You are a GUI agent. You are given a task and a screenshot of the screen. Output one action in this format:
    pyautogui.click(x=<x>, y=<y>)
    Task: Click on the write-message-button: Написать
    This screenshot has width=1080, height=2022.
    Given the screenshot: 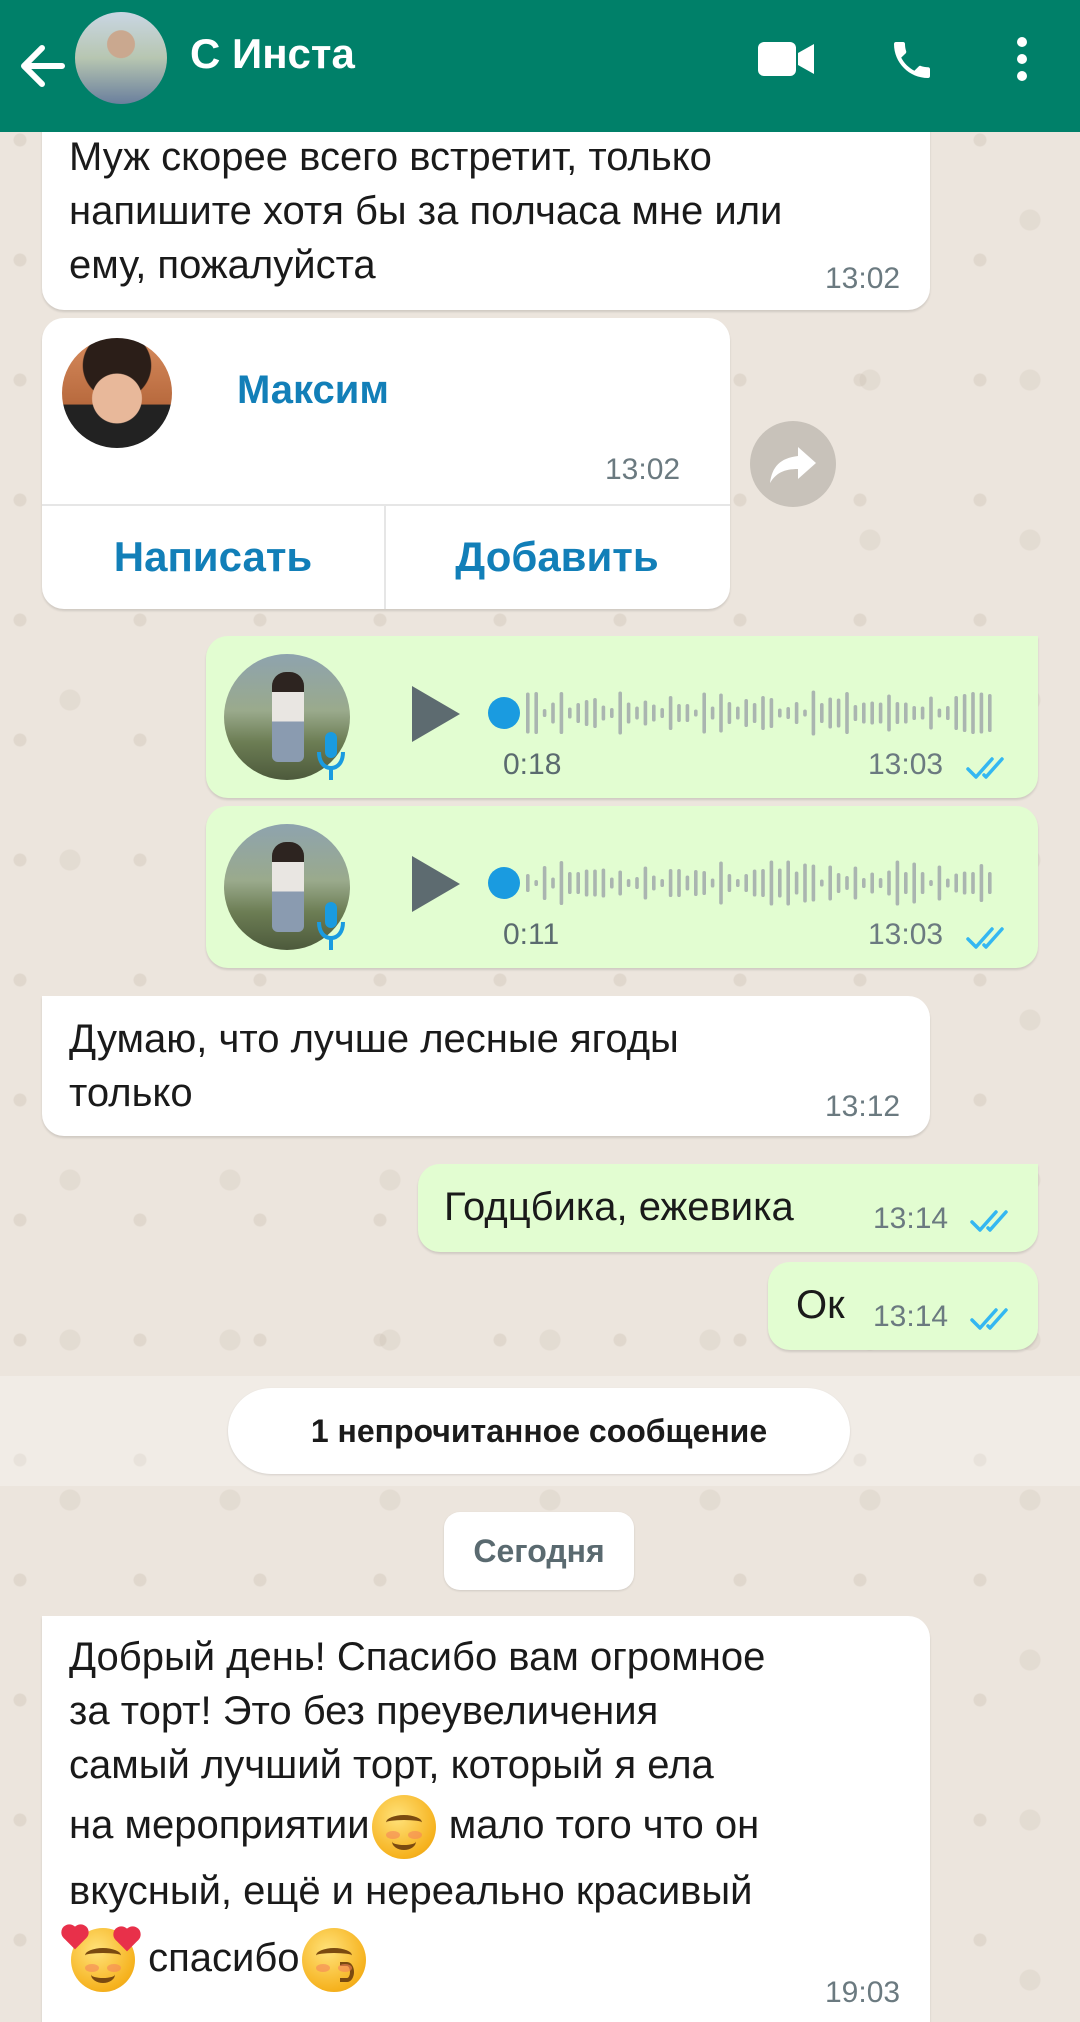 What is the action you would take?
    pyautogui.click(x=213, y=557)
    